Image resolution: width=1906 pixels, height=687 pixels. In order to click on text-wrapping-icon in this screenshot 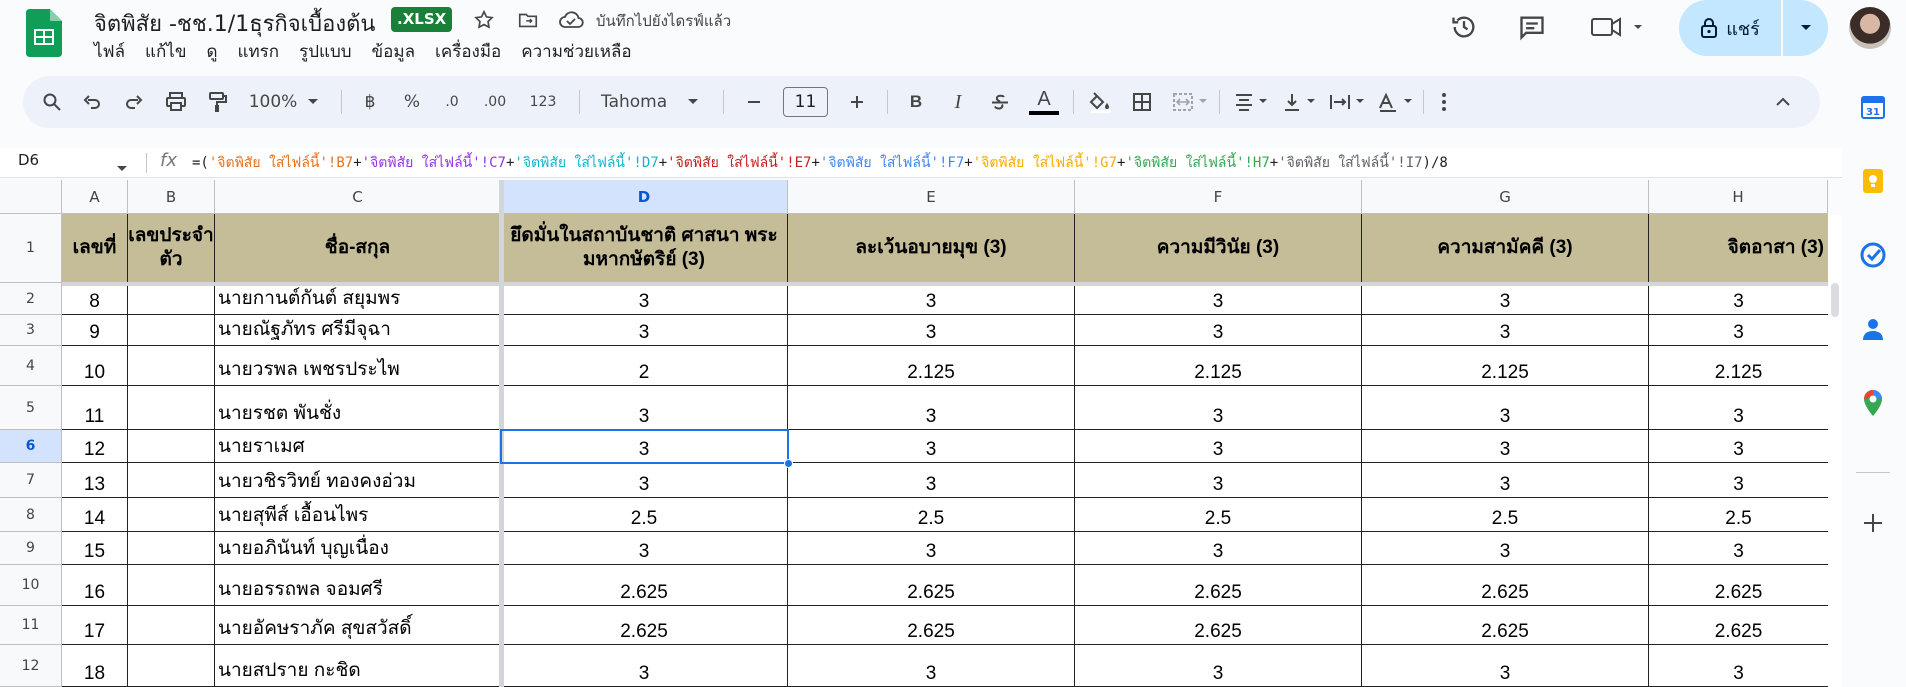, I will do `click(1347, 102)`.